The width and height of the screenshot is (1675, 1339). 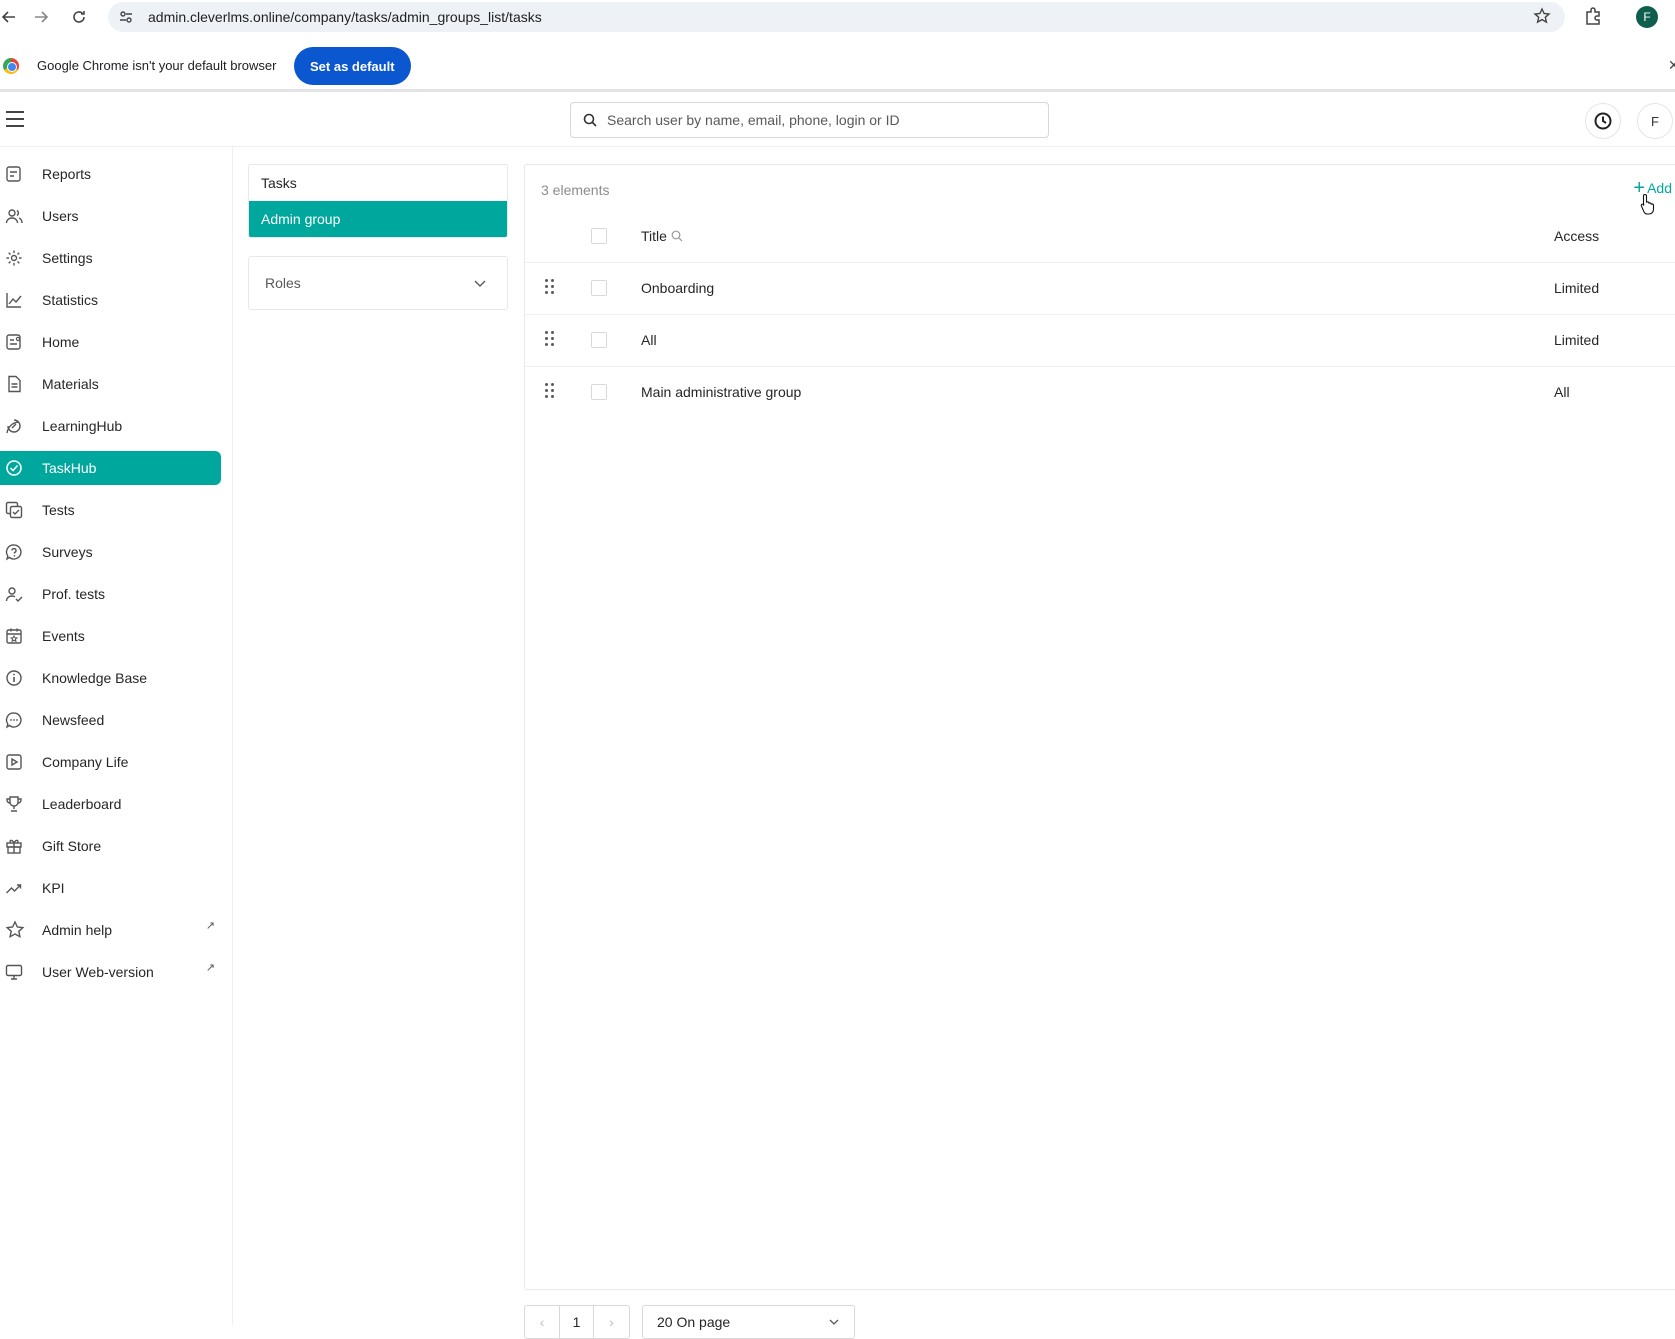 What do you see at coordinates (649, 340) in the screenshot?
I see `row-title: All` at bounding box center [649, 340].